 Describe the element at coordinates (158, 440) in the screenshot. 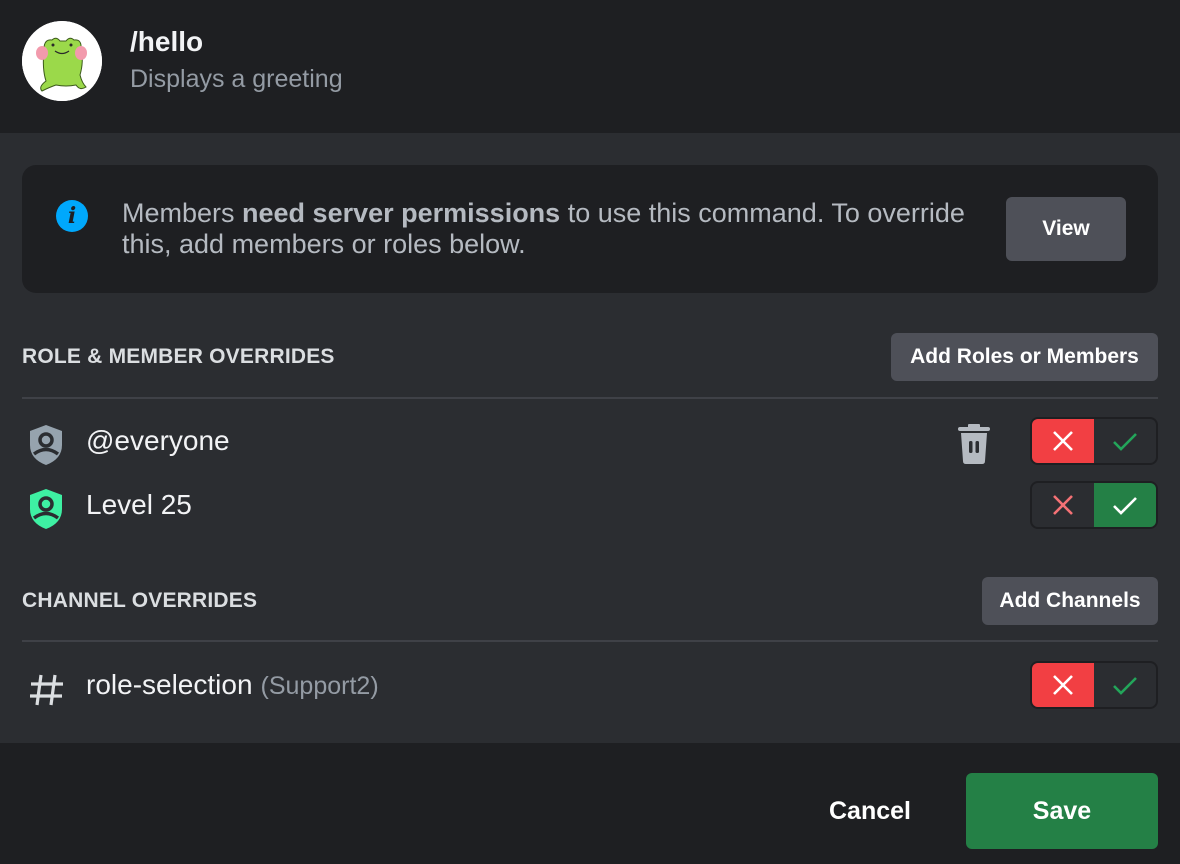

I see `role-name: @everyone` at that location.